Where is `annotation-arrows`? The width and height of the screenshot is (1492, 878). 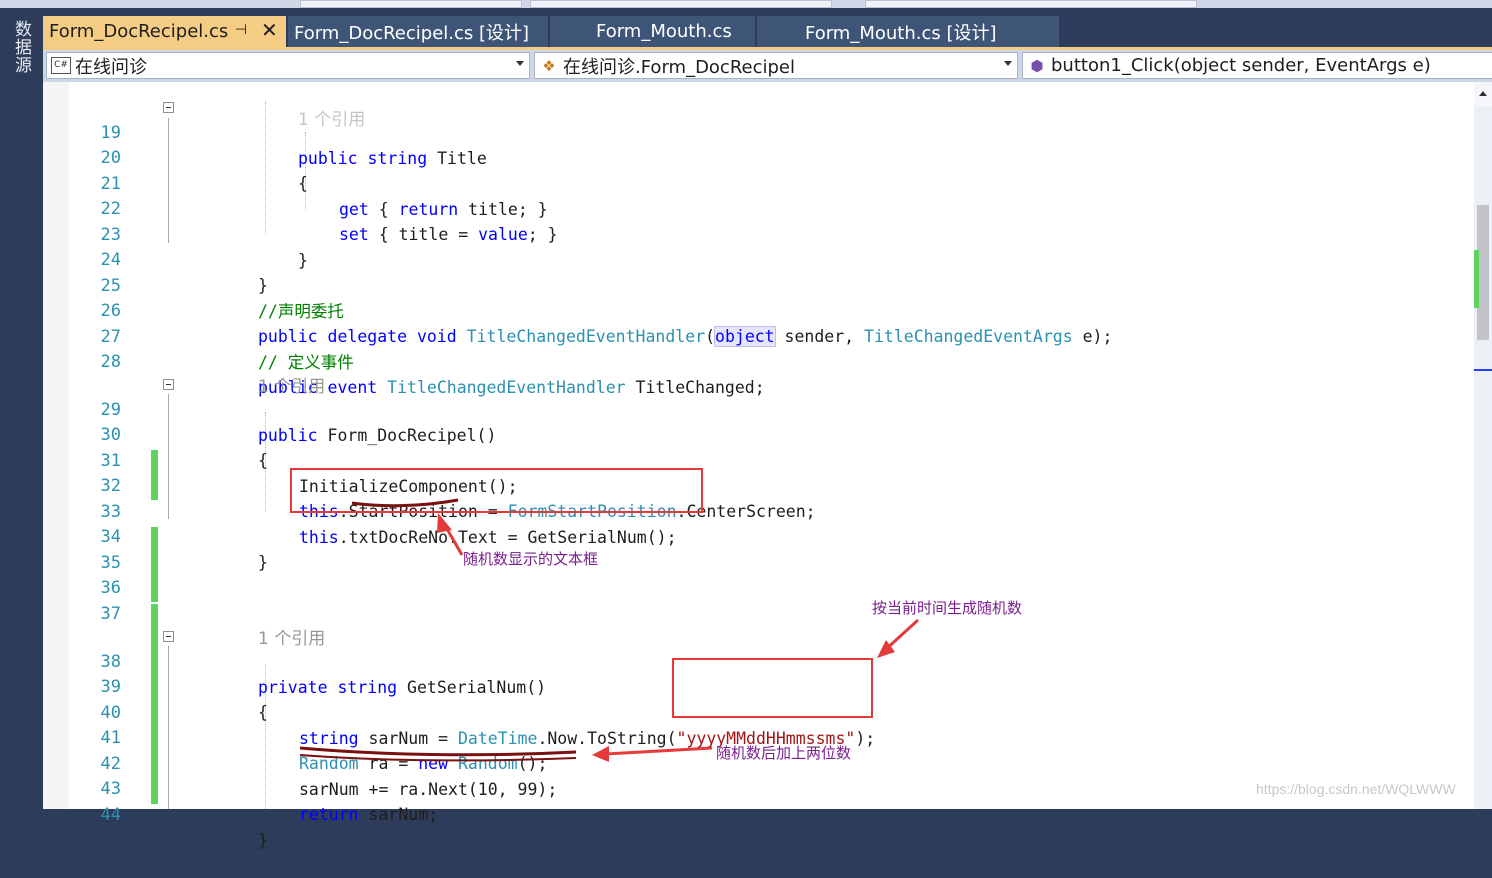
annotation-arrows is located at coordinates (609, 630).